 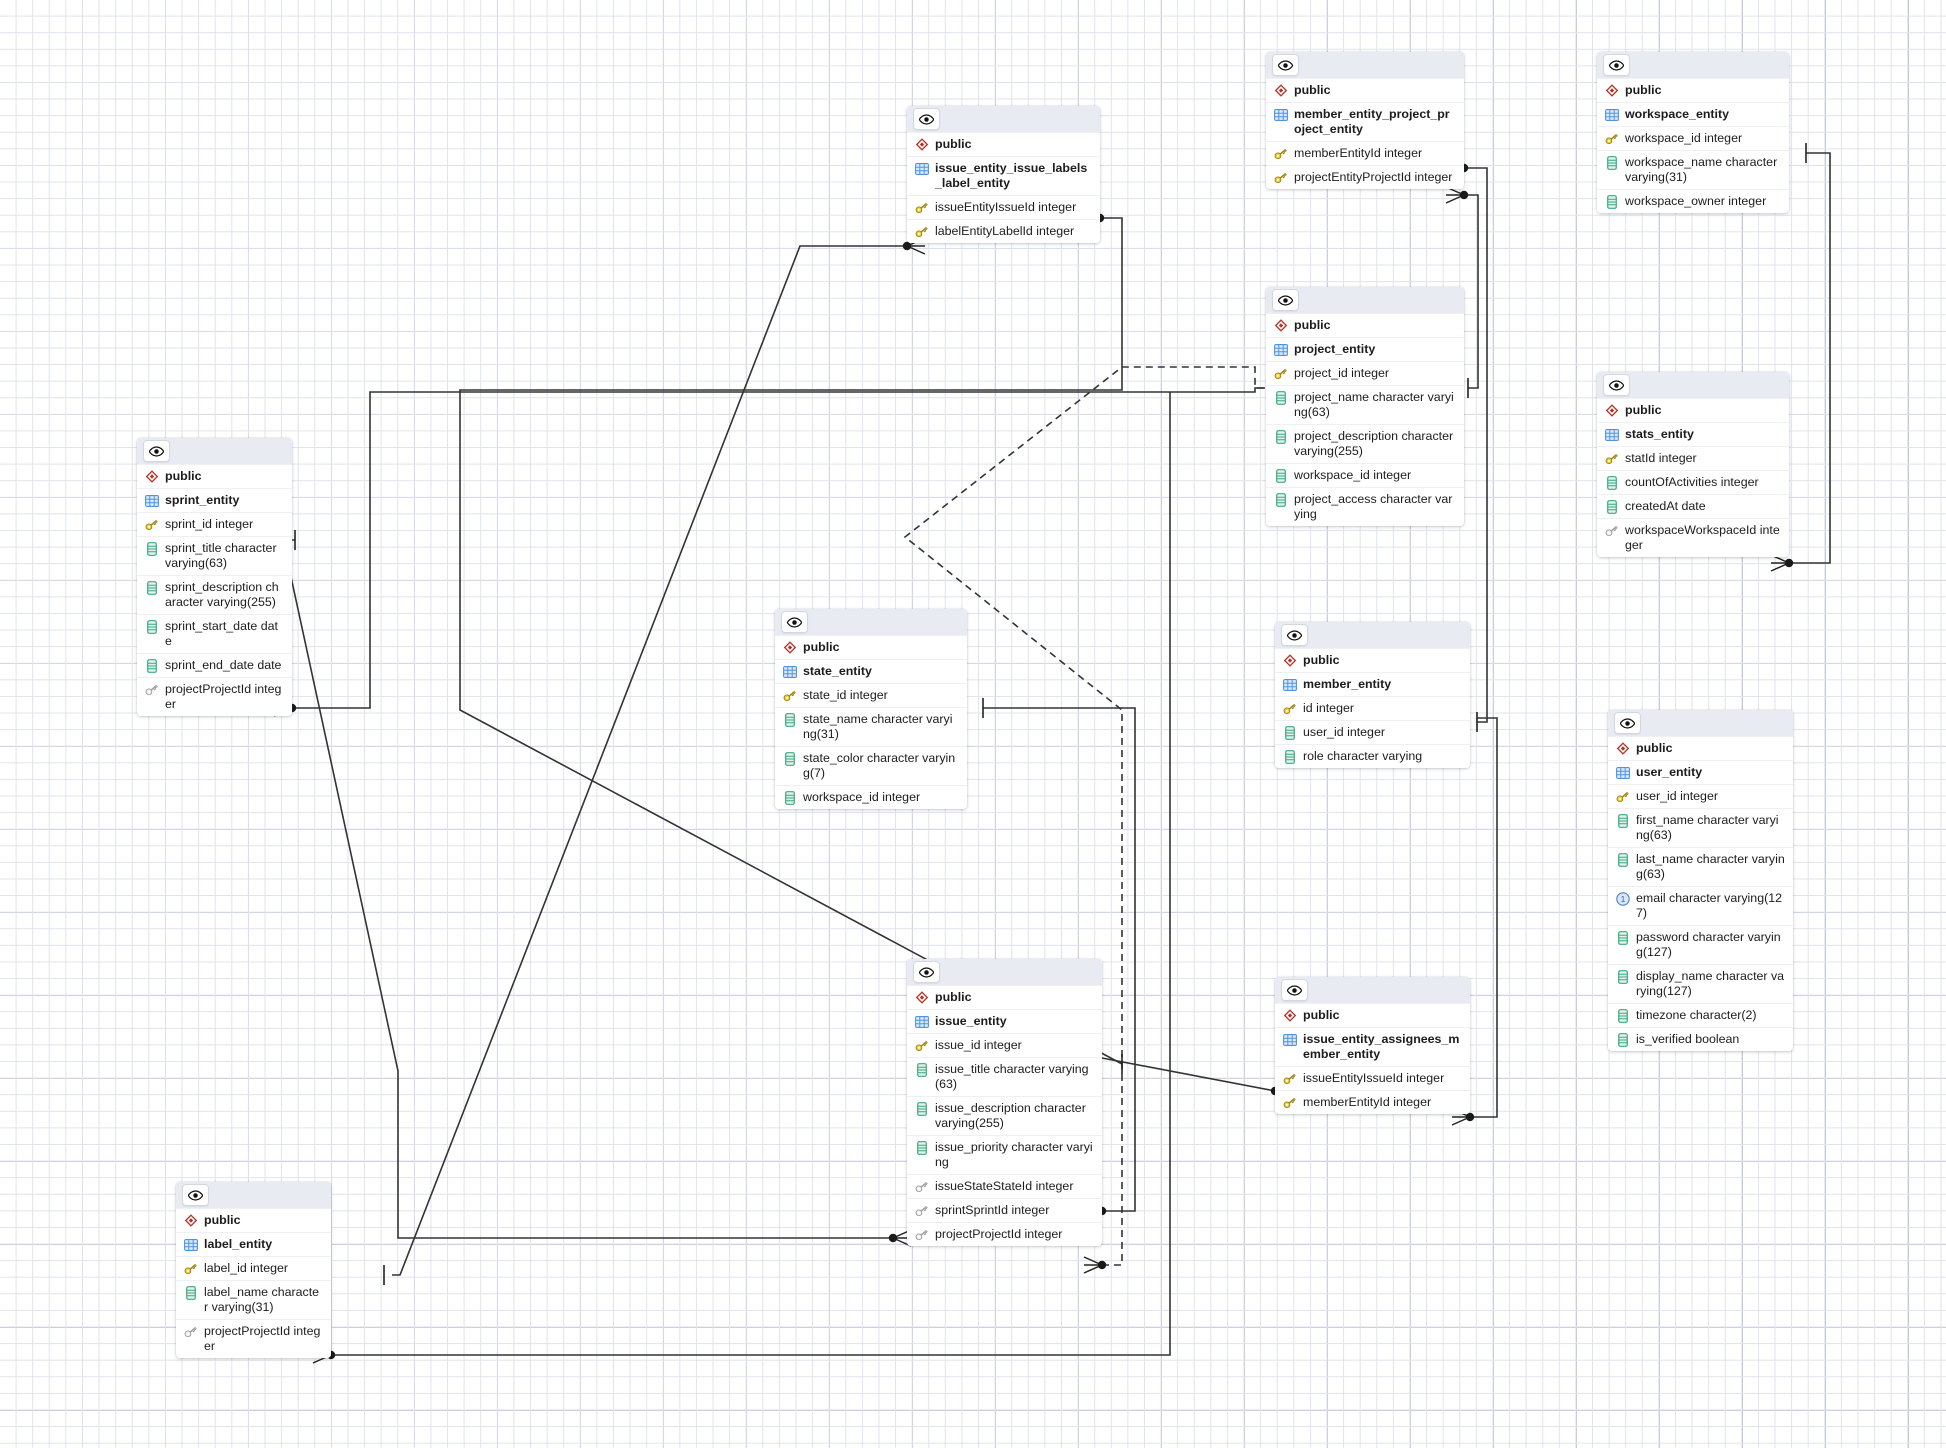 I want to click on table-name-row: user_entity, so click(x=1700, y=772).